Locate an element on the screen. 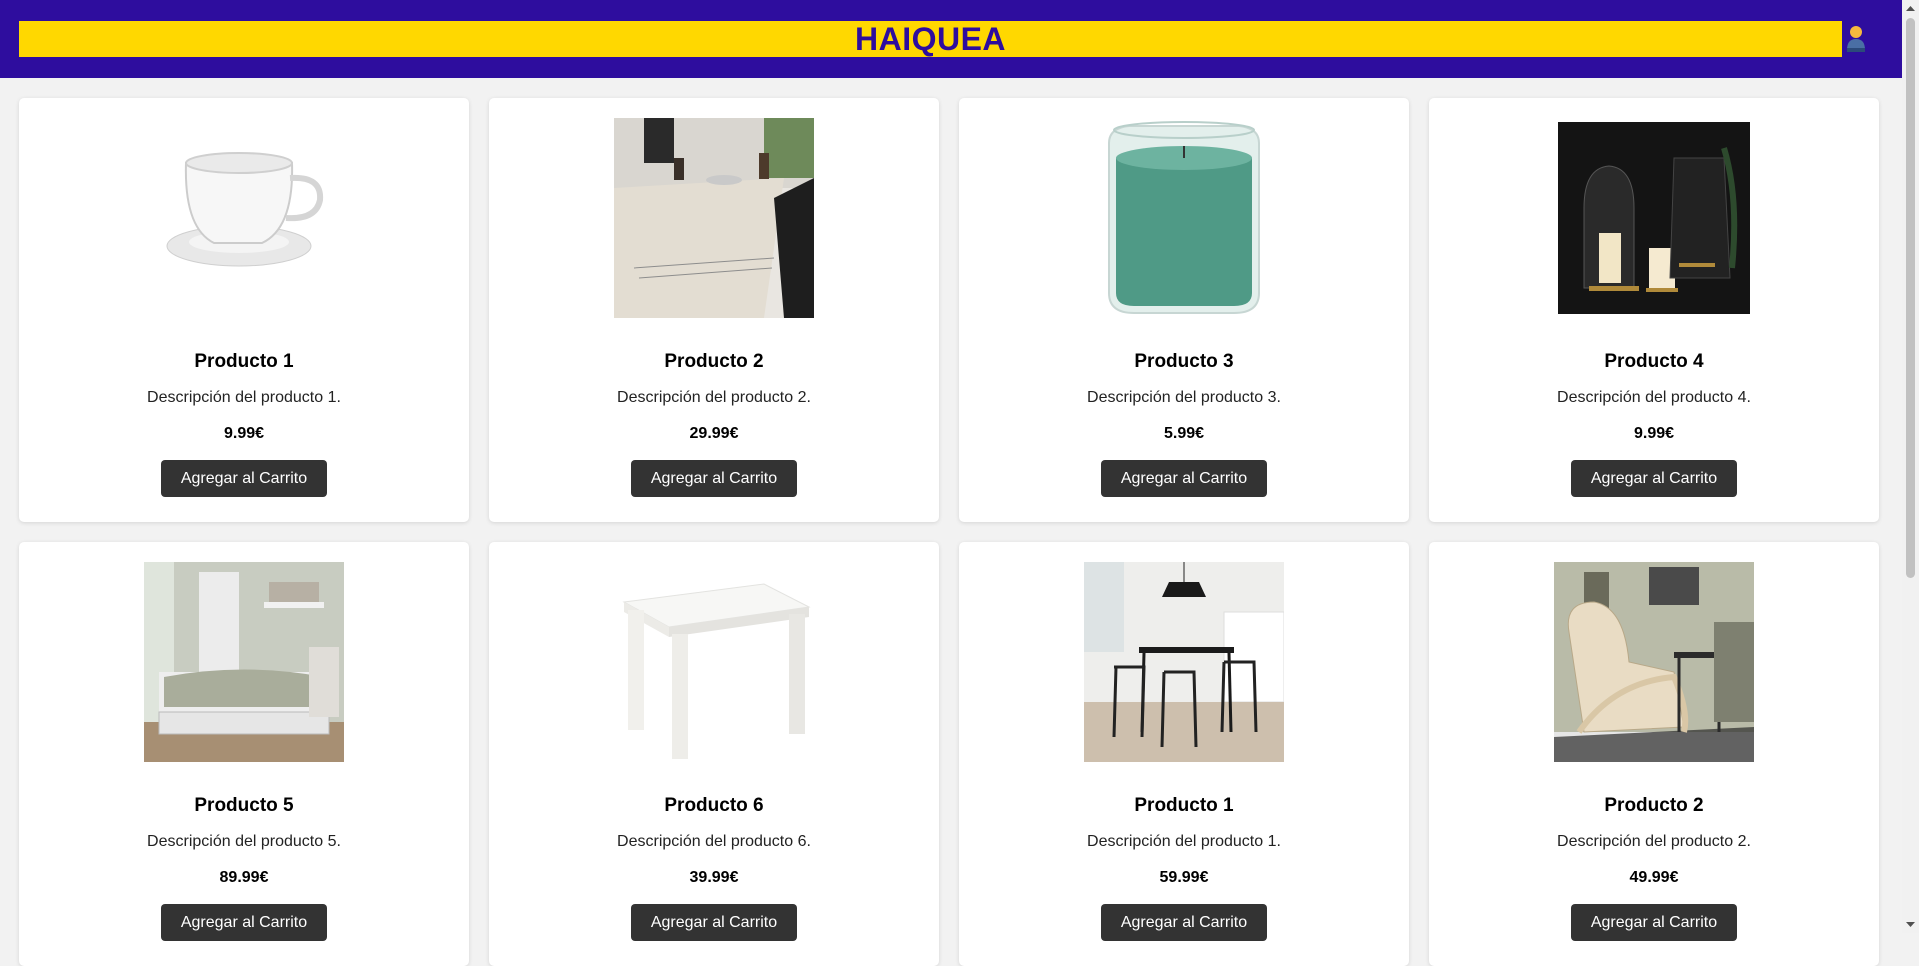 The height and width of the screenshot is (966, 1919). scroll-down-icon is located at coordinates (1910, 924).